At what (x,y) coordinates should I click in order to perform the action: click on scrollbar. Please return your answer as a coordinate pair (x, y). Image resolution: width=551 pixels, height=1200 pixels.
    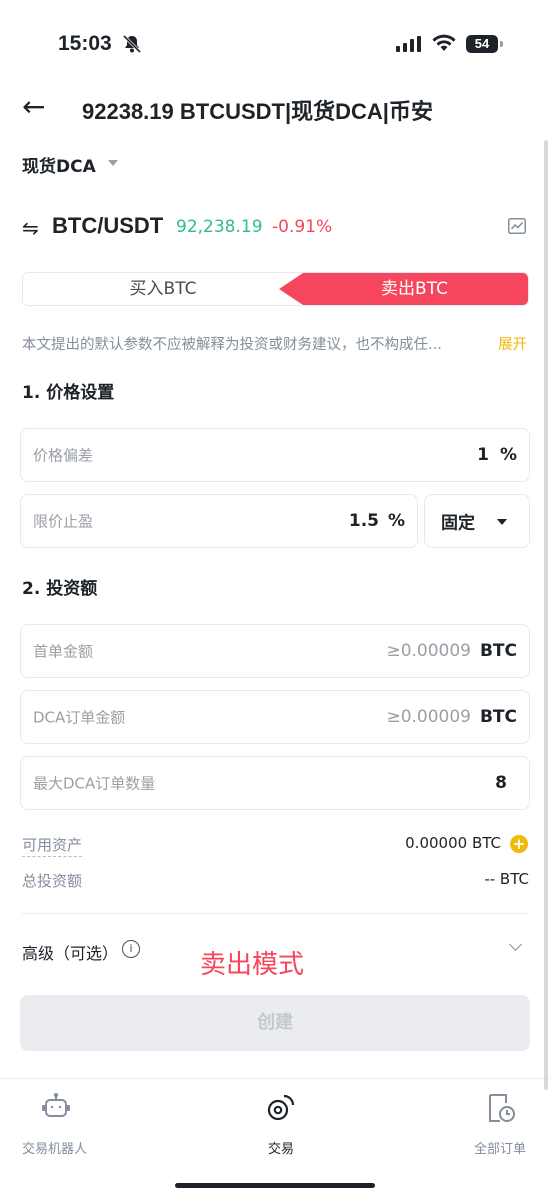
    Looking at the image, I should click on (546, 615).